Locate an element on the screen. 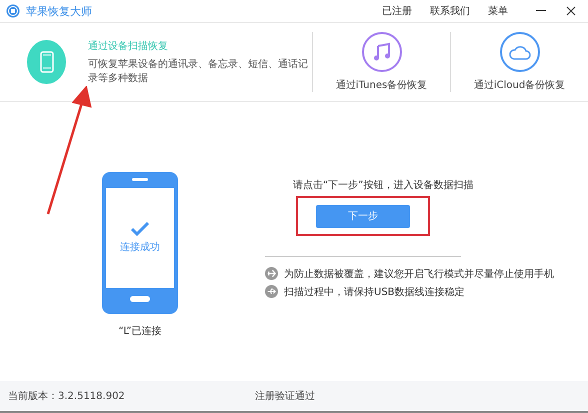 This screenshot has height=413, width=588. mode-title: 通过iTunes备份恢复 is located at coordinates (382, 85).